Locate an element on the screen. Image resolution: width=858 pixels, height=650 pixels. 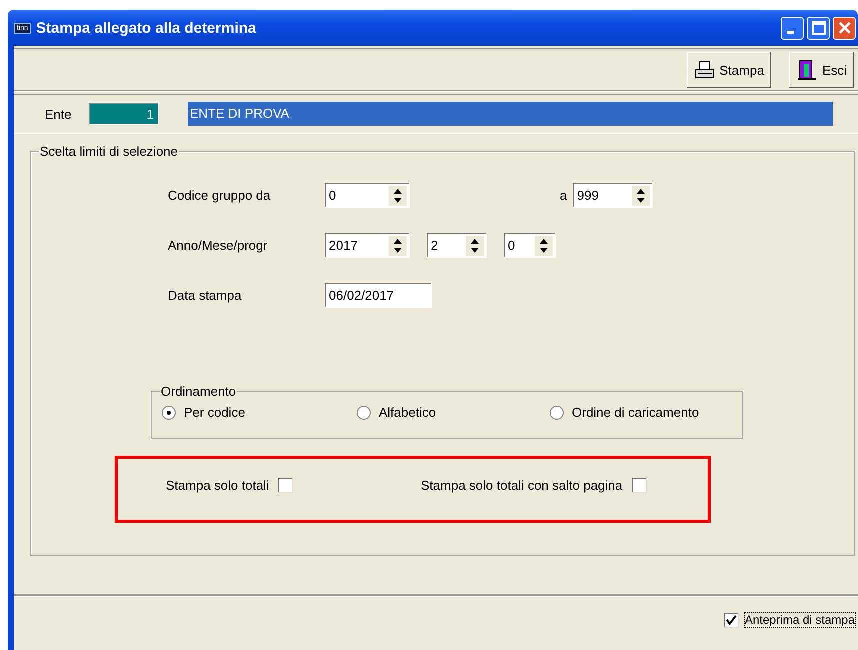
maximize-button is located at coordinates (818, 28).